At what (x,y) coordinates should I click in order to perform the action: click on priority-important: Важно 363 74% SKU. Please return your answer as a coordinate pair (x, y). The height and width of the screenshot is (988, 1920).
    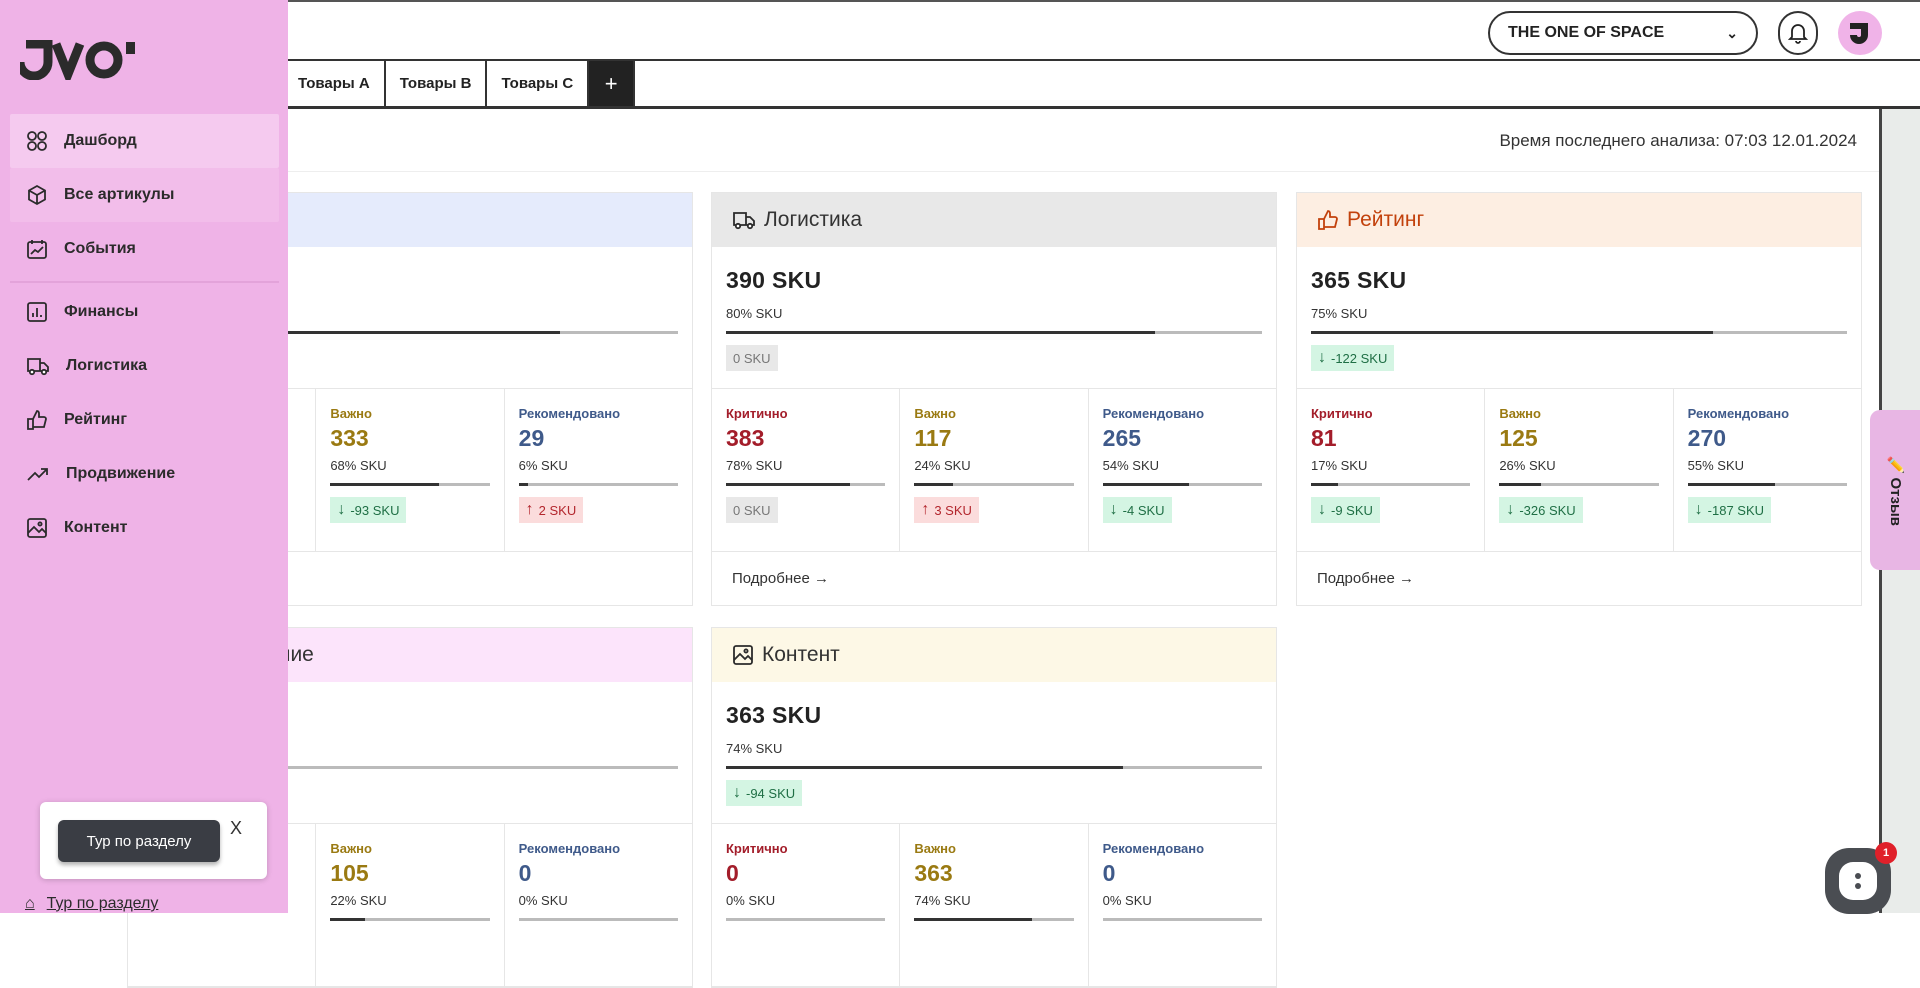
    Looking at the image, I should click on (994, 905).